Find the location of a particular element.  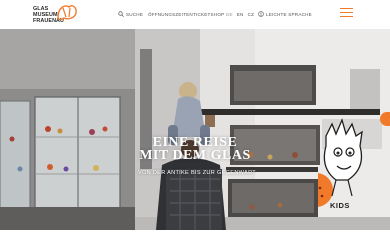

language-switcher: DE EN CZ is located at coordinates (242, 14).